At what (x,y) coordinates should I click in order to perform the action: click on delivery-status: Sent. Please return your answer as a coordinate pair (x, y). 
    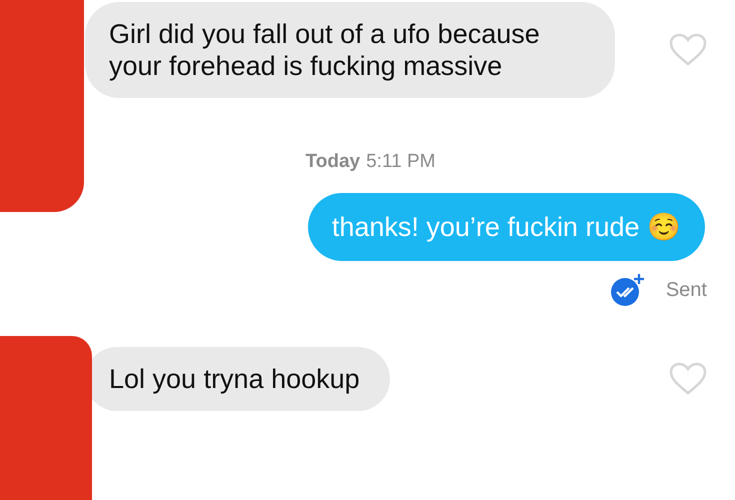
    Looking at the image, I should click on (686, 290).